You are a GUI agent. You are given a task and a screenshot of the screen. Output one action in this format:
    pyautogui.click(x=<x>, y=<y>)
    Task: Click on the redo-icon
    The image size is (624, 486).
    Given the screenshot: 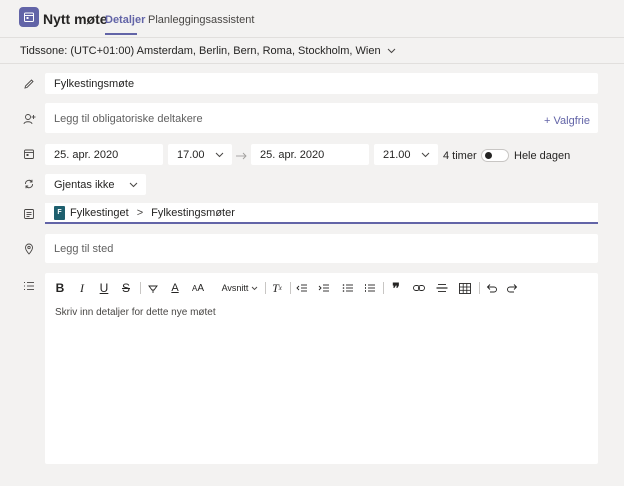 What is the action you would take?
    pyautogui.click(x=513, y=288)
    